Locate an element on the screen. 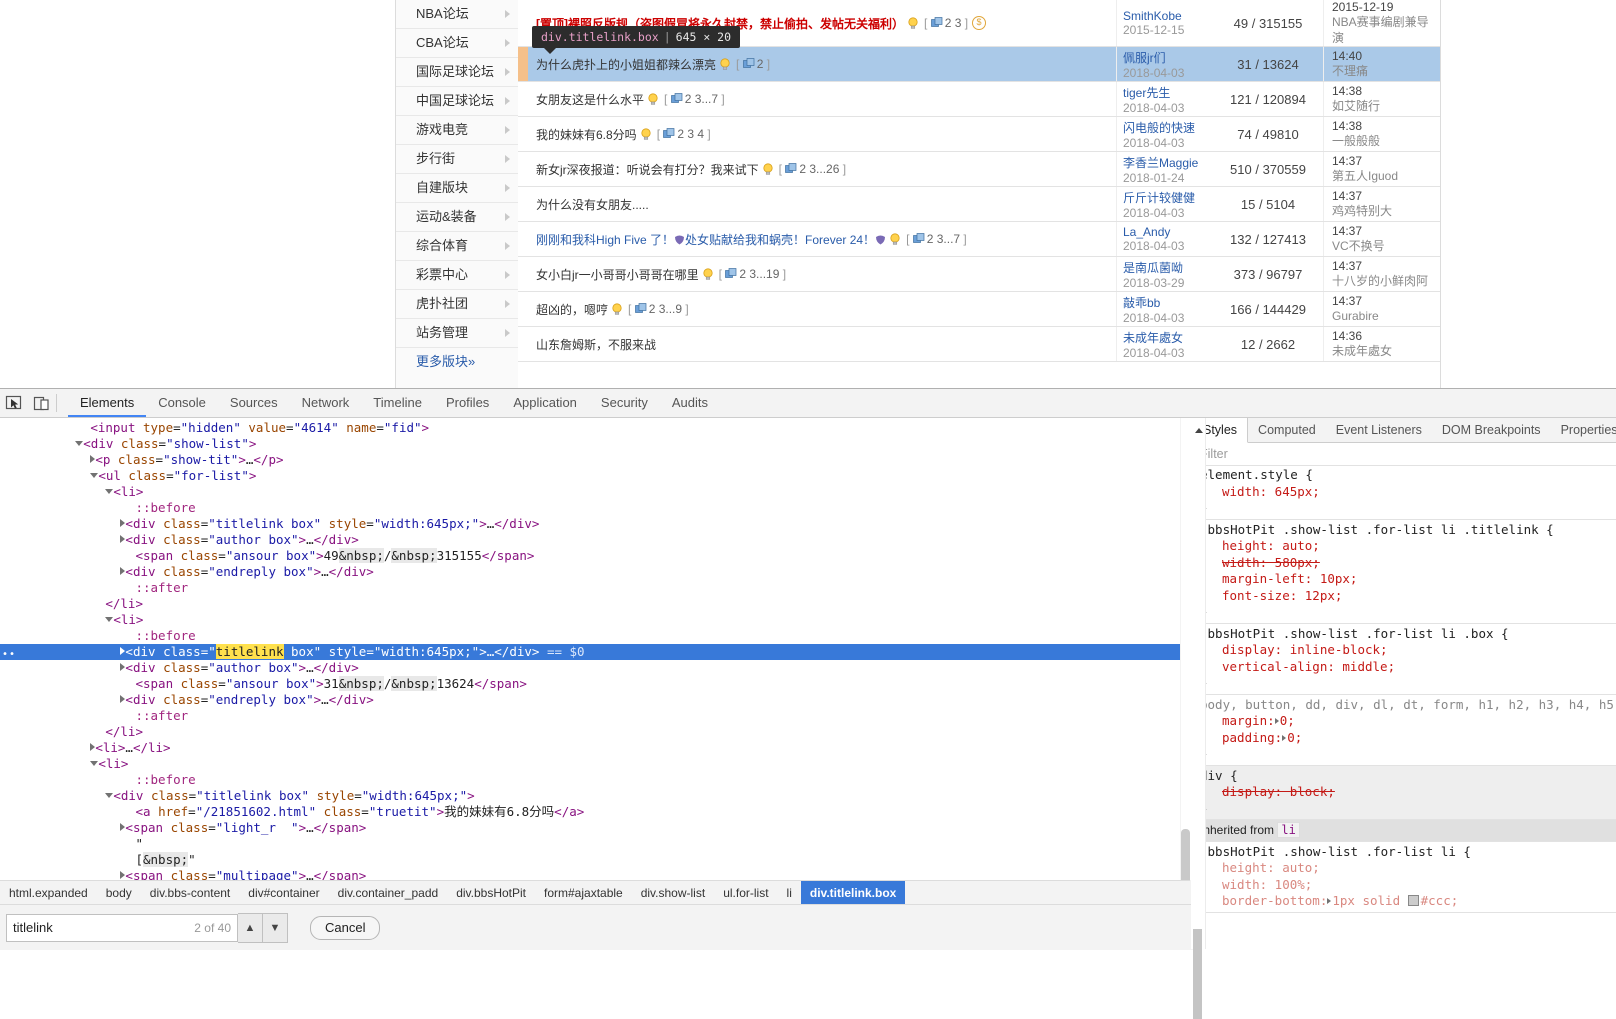 This screenshot has height=1019, width=1616. breadcrumb-item: div.bbsHotPit is located at coordinates (491, 893).